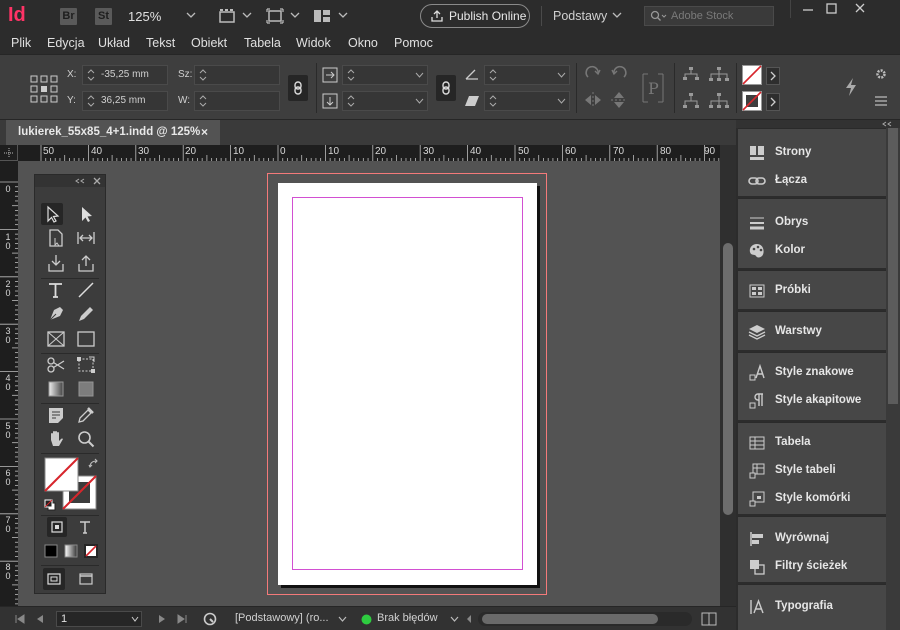 This screenshot has height=630, width=900. Describe the element at coordinates (86, 214) in the screenshot. I see `direct-selection-tool` at that location.